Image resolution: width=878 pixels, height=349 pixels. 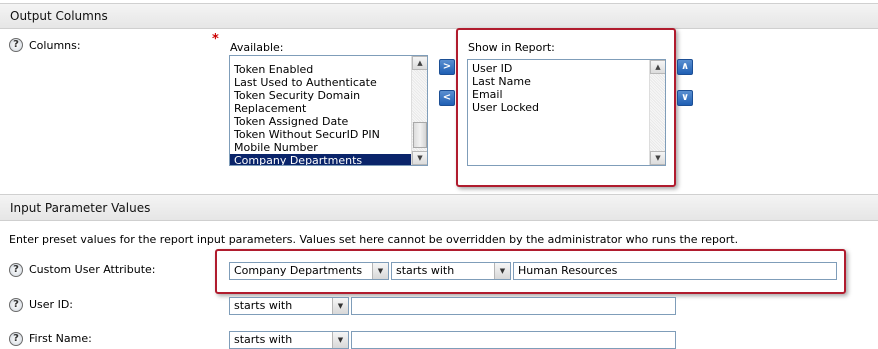 I want to click on list-item: Token Enabled, so click(x=320, y=69).